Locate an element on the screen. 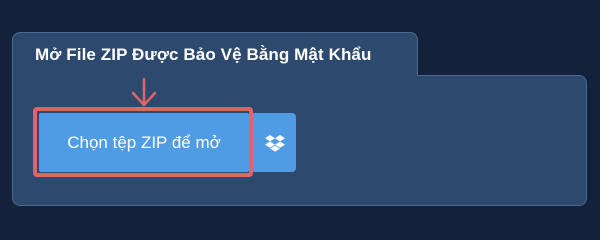 The image size is (600, 240). panel-title: Mở File ZIP Được Bảo Vệ Bằng Mật Khẩu is located at coordinates (203, 54).